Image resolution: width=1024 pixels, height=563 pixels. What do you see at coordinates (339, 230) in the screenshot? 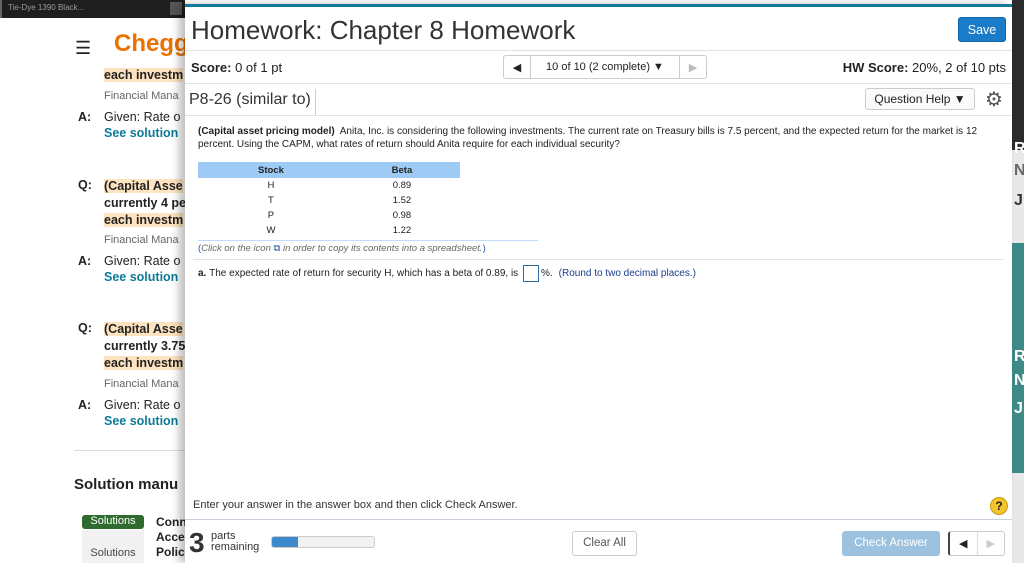
I see `table-row: W 1.22` at bounding box center [339, 230].